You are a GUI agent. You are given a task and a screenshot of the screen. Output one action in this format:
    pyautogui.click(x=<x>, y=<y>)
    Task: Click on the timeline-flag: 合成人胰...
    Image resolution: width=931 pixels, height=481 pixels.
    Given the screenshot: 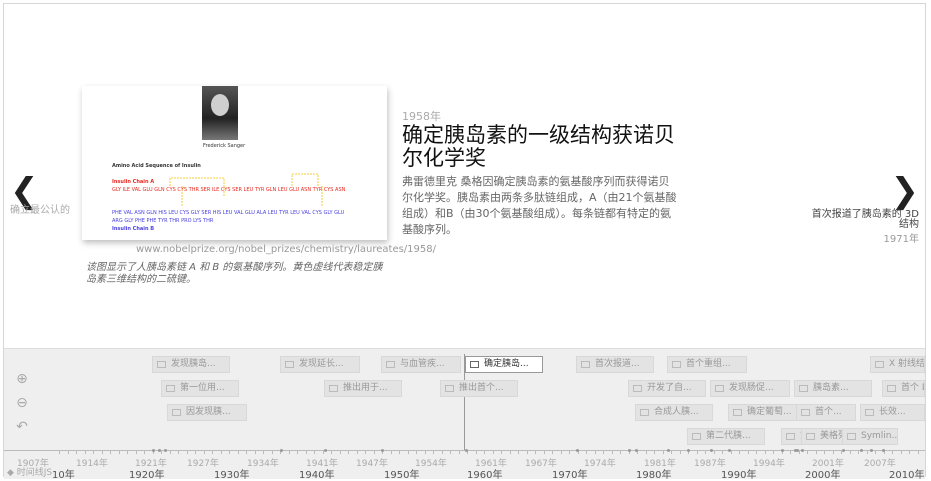 What is the action you would take?
    pyautogui.click(x=674, y=412)
    